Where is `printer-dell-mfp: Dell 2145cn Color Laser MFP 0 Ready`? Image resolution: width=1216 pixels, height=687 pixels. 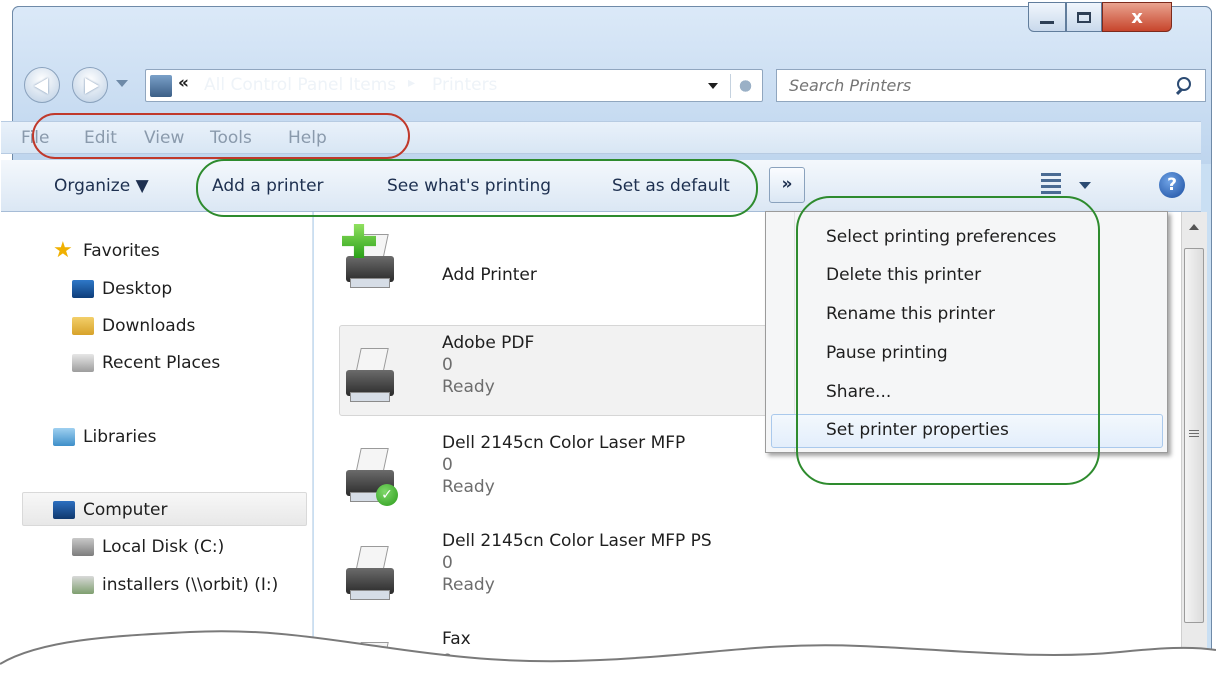 printer-dell-mfp: Dell 2145cn Color Laser MFP 0 Ready is located at coordinates (563, 465).